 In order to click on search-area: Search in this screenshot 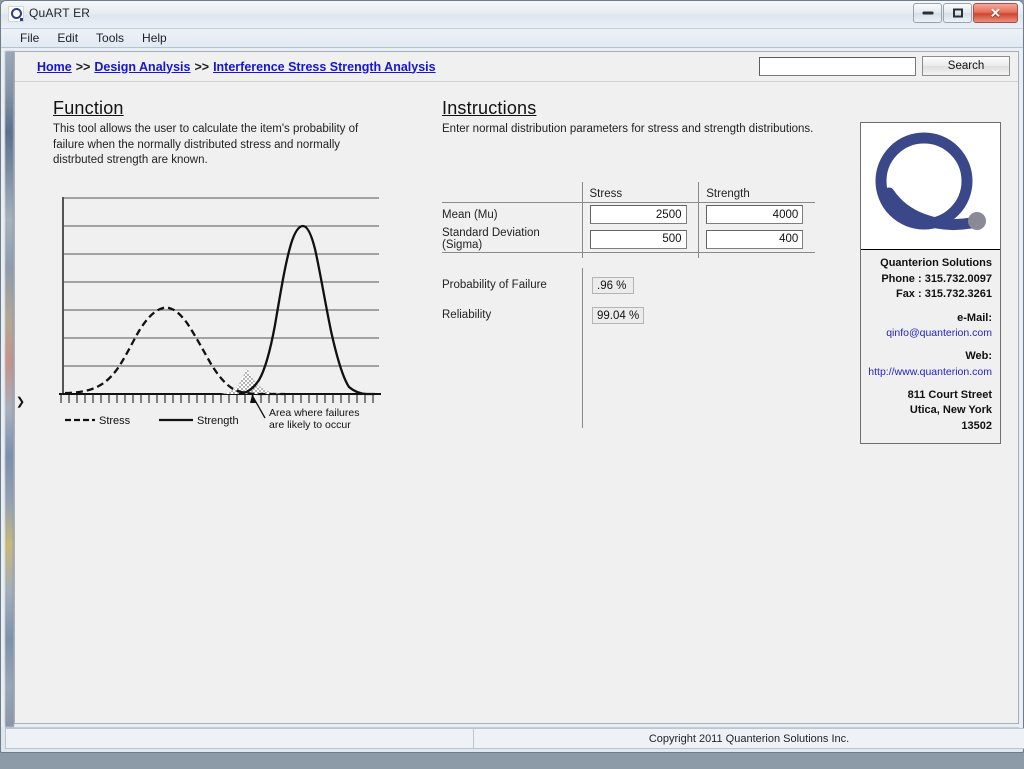, I will do `click(884, 66)`.